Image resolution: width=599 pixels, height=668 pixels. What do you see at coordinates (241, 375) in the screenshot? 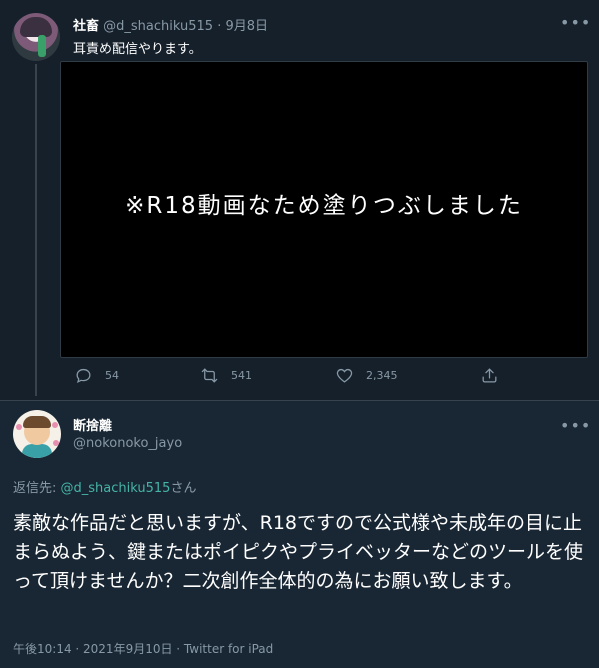
I see `retweet-count: 541` at bounding box center [241, 375].